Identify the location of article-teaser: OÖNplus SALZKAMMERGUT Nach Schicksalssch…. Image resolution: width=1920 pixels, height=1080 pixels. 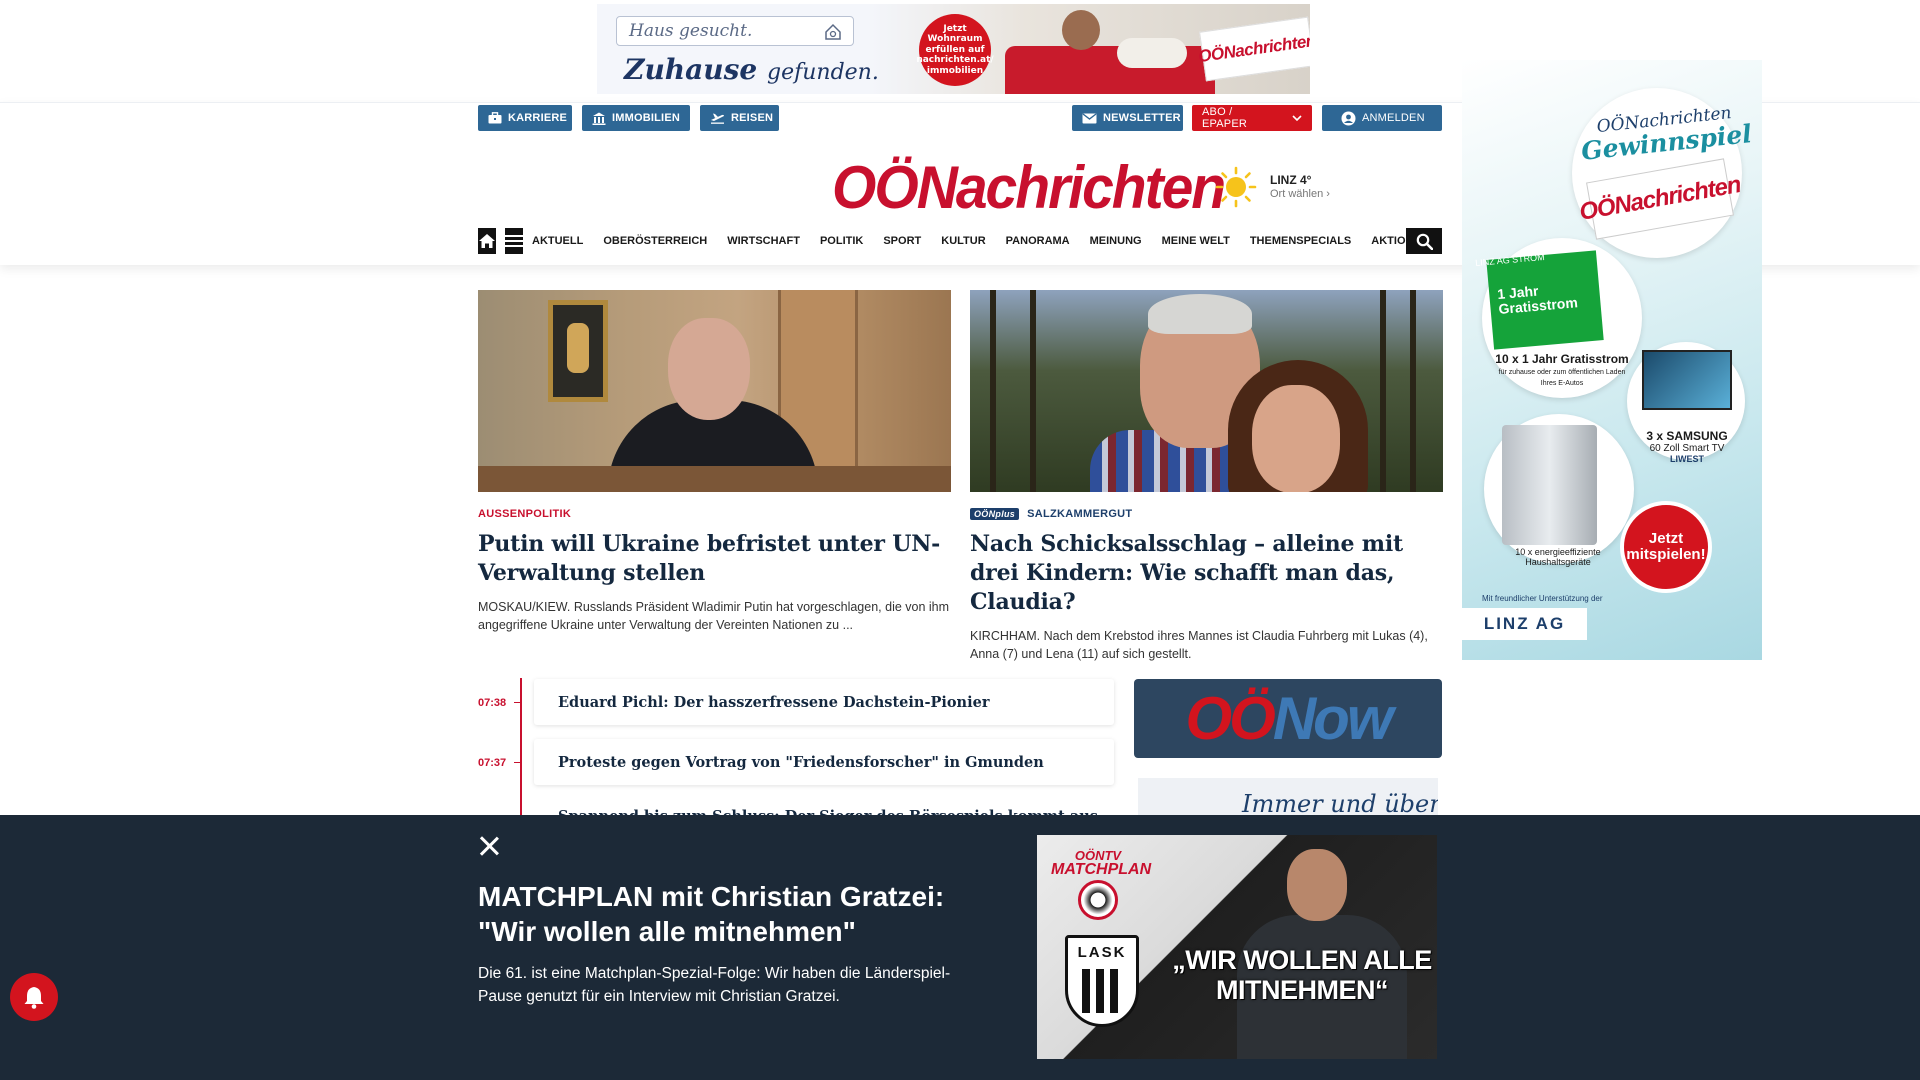
(1206, 476).